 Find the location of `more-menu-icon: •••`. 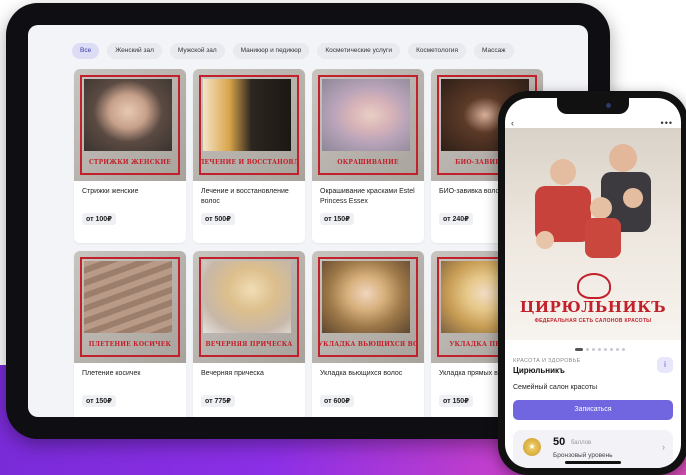

more-menu-icon: ••• is located at coordinates (667, 123).